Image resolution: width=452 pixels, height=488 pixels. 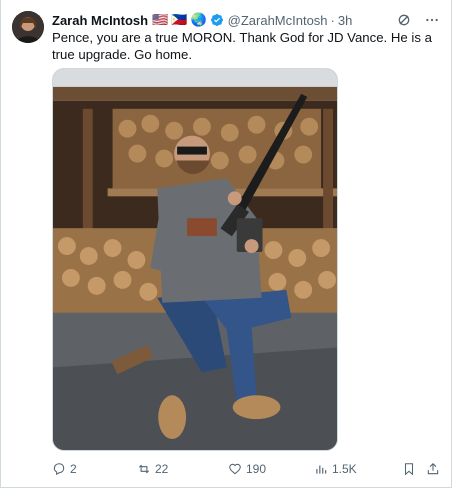 What do you see at coordinates (404, 20) in the screenshot?
I see `grok-icon` at bounding box center [404, 20].